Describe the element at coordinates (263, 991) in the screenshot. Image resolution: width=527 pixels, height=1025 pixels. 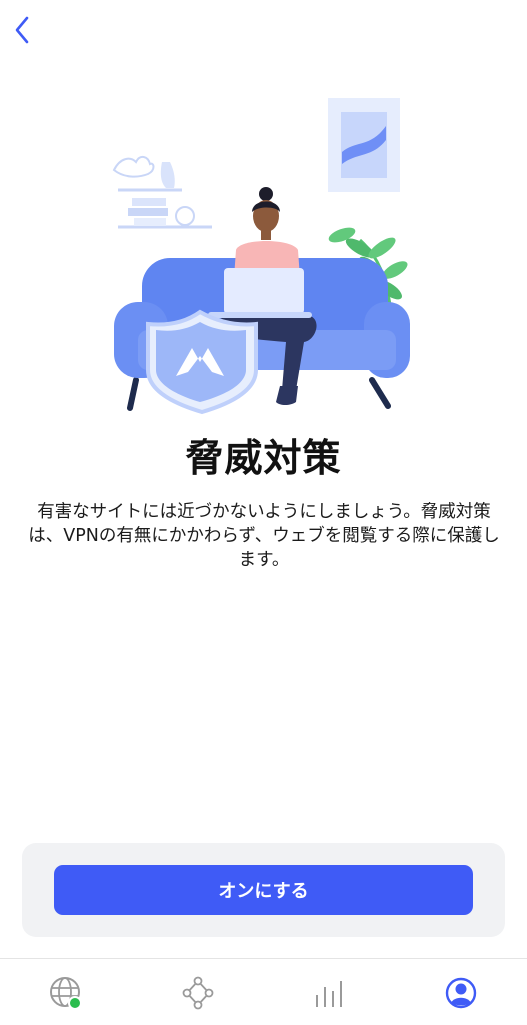
I see `tab-bar` at that location.